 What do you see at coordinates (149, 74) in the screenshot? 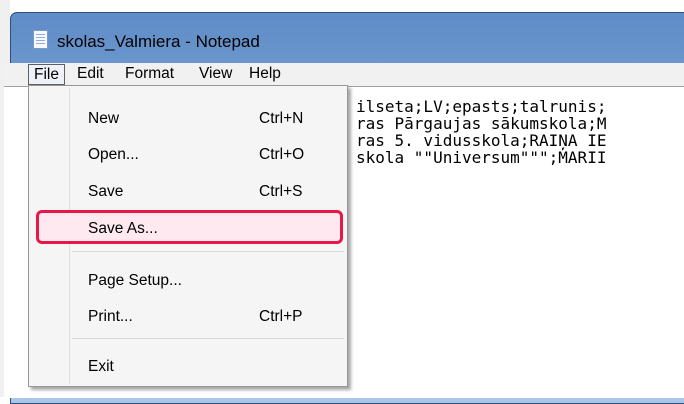
I see `menu-format: Format` at bounding box center [149, 74].